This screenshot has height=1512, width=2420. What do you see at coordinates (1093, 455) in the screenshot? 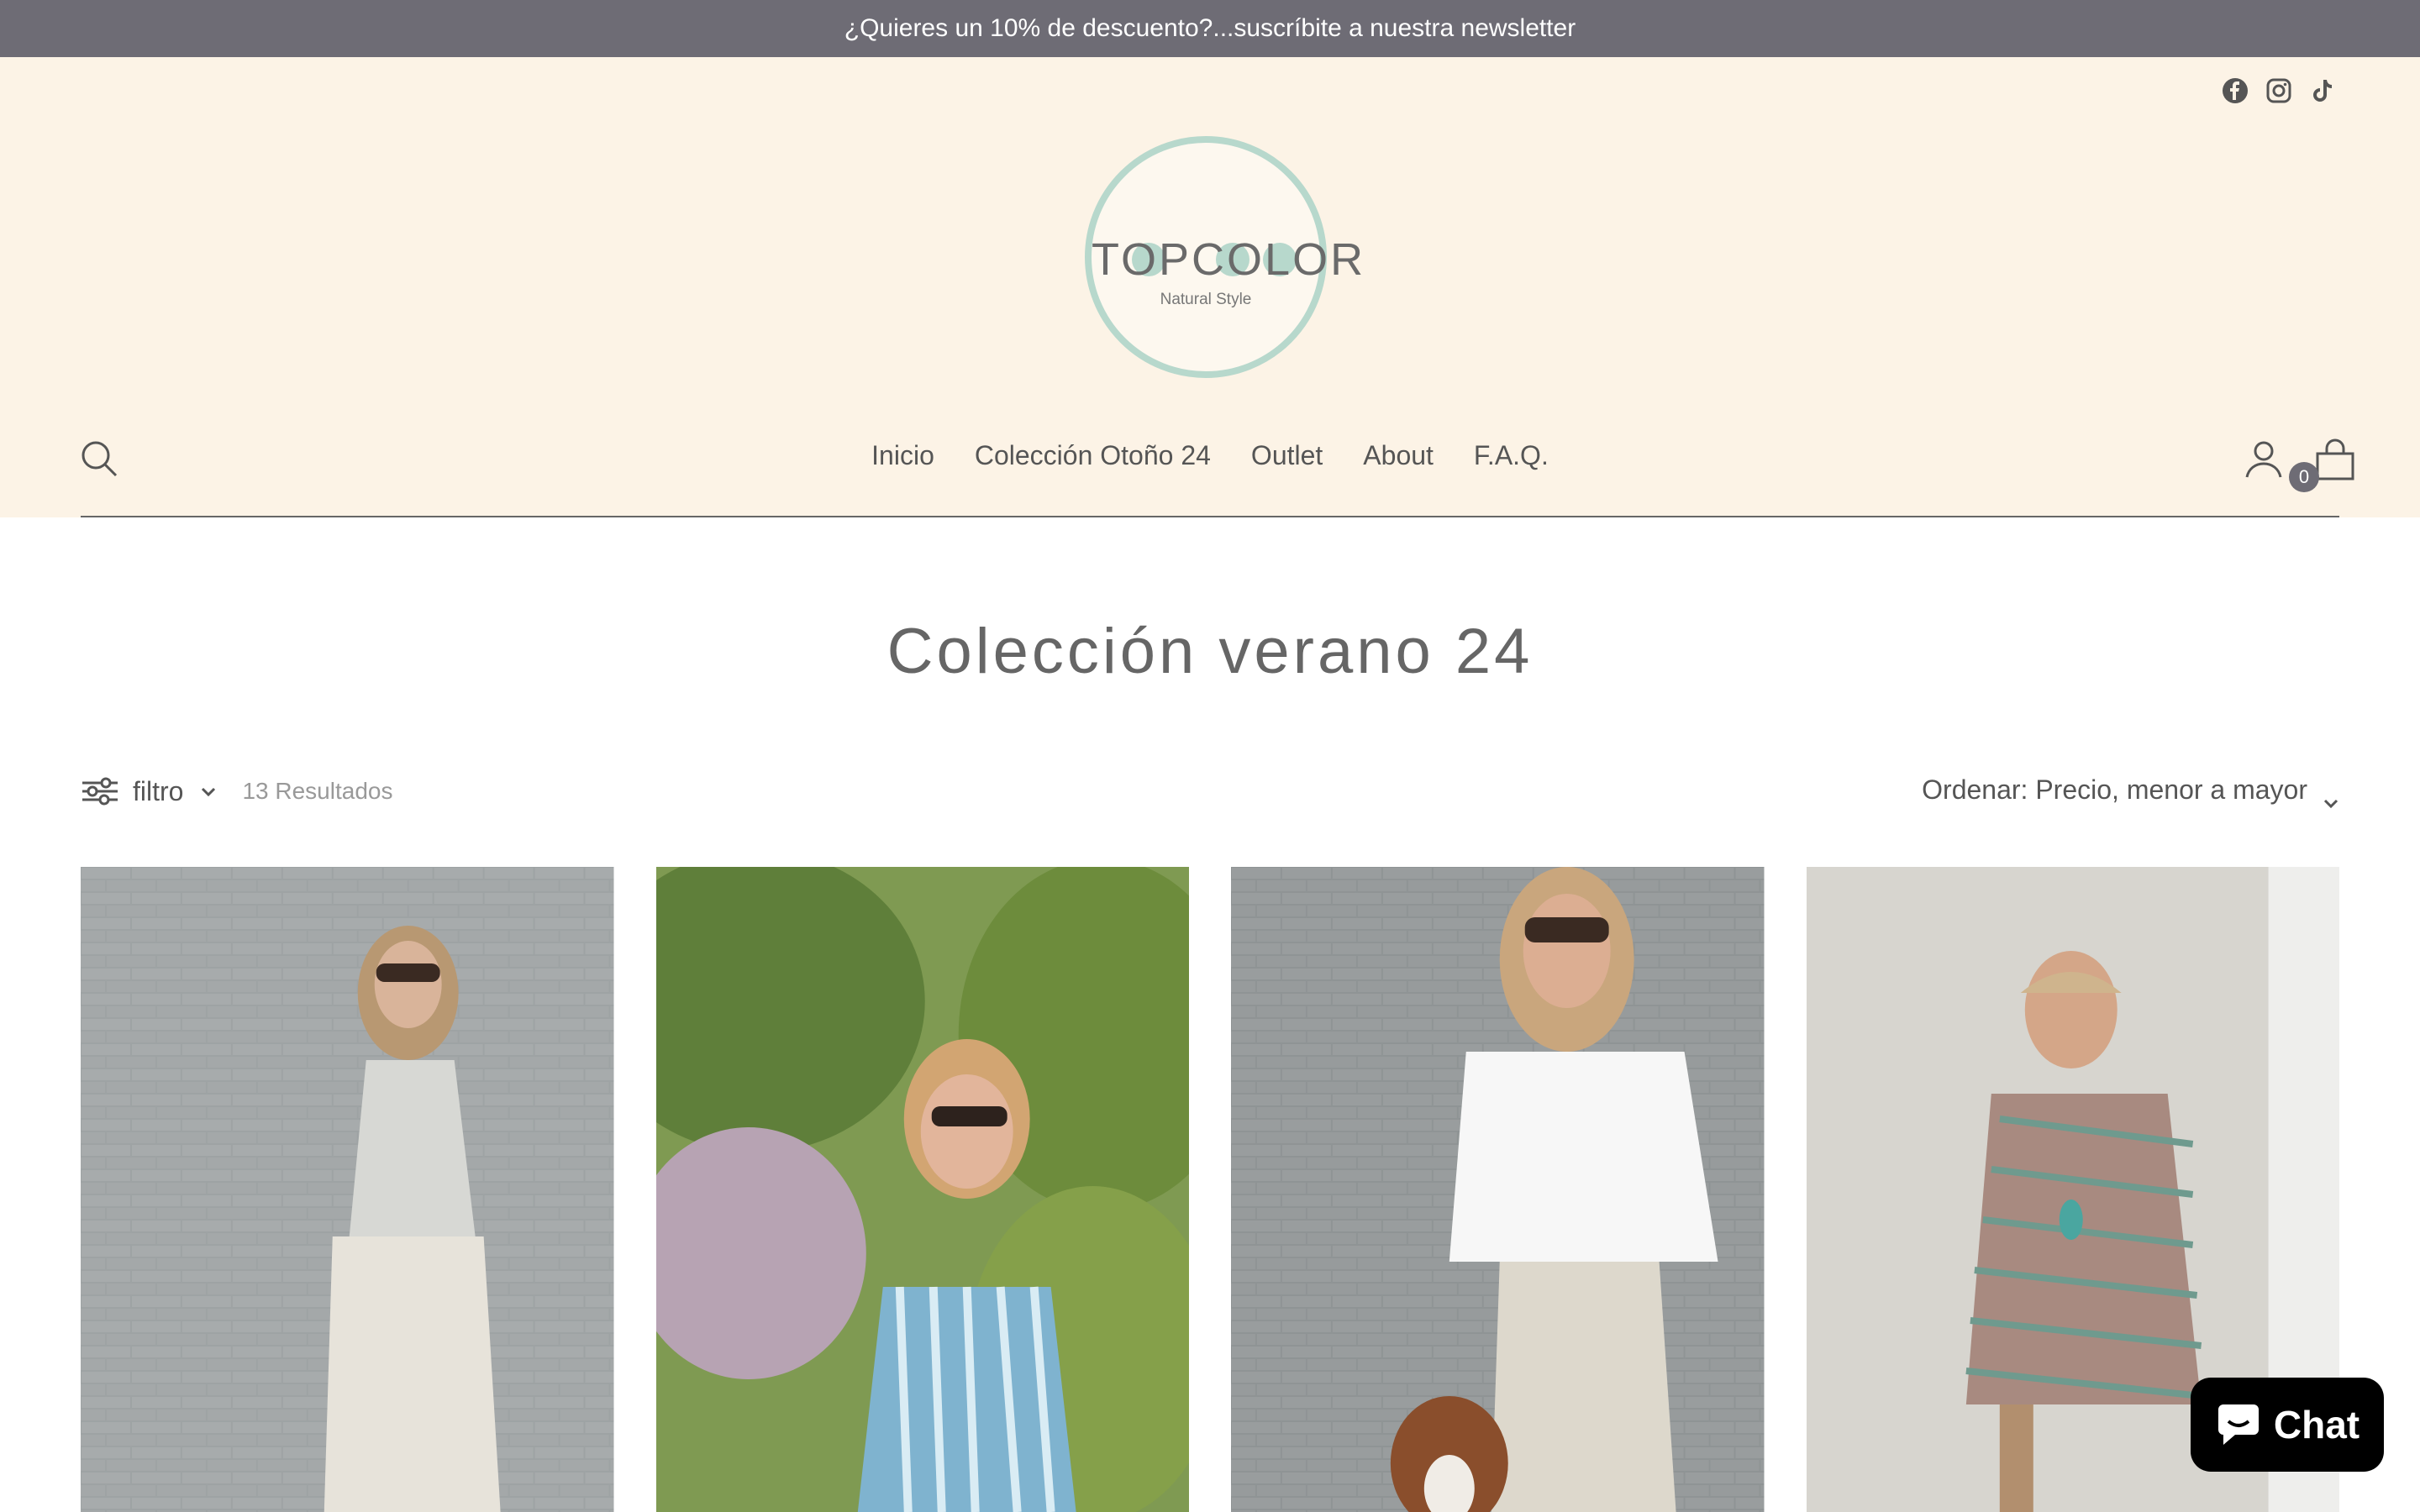
I see `nav-item-coleccion-otono: Colección Otoño 24` at bounding box center [1093, 455].